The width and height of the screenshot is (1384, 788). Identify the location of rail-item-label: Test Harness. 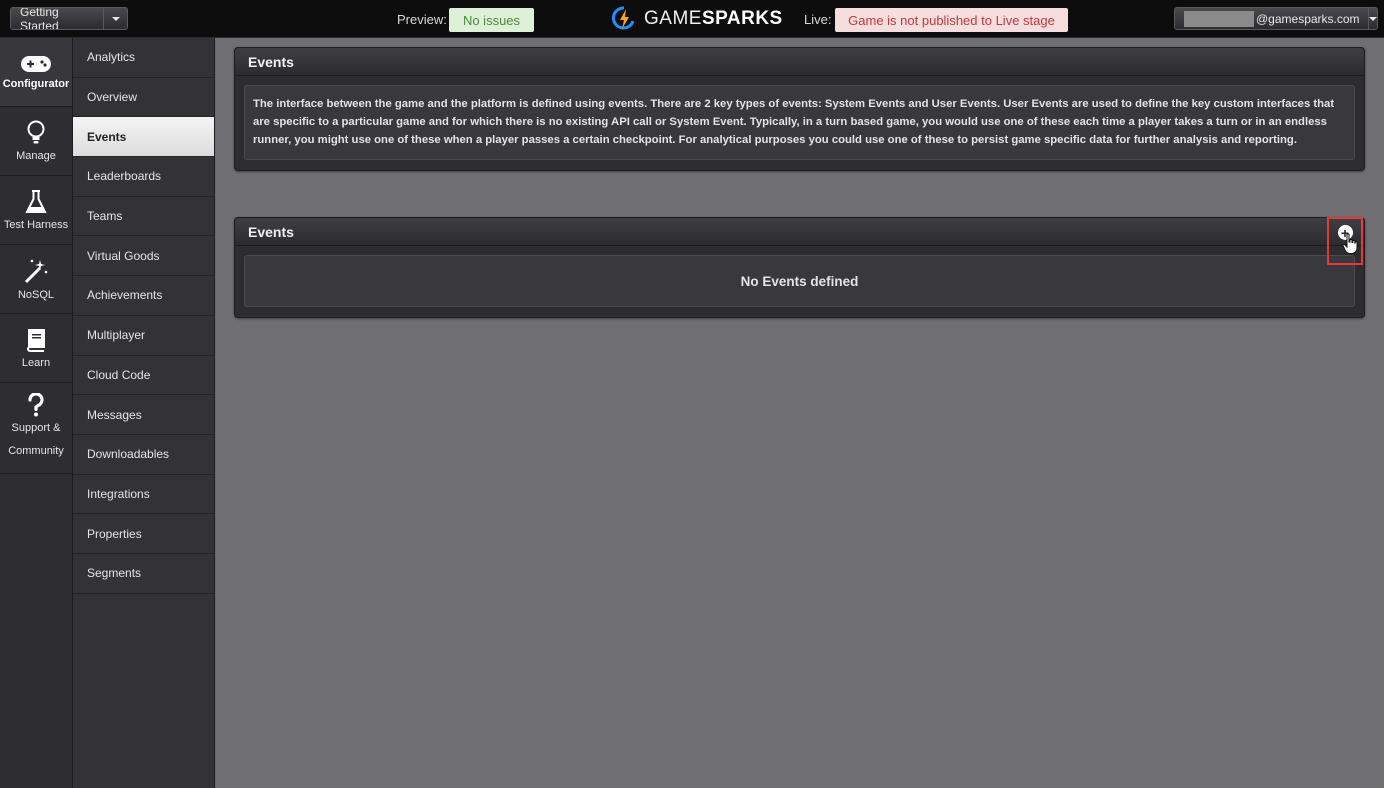
(36, 225).